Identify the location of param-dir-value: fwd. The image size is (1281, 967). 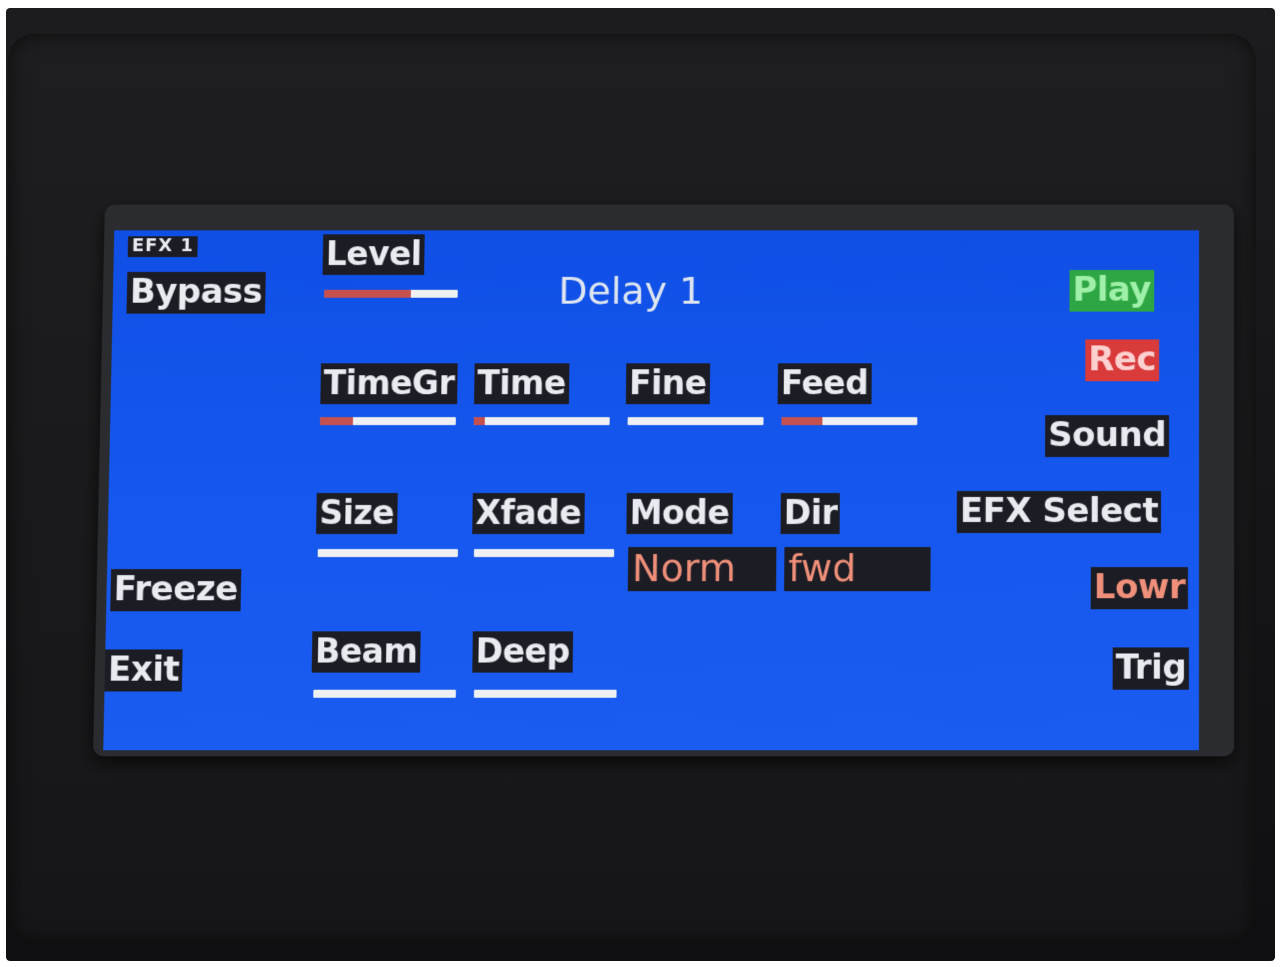
(857, 569).